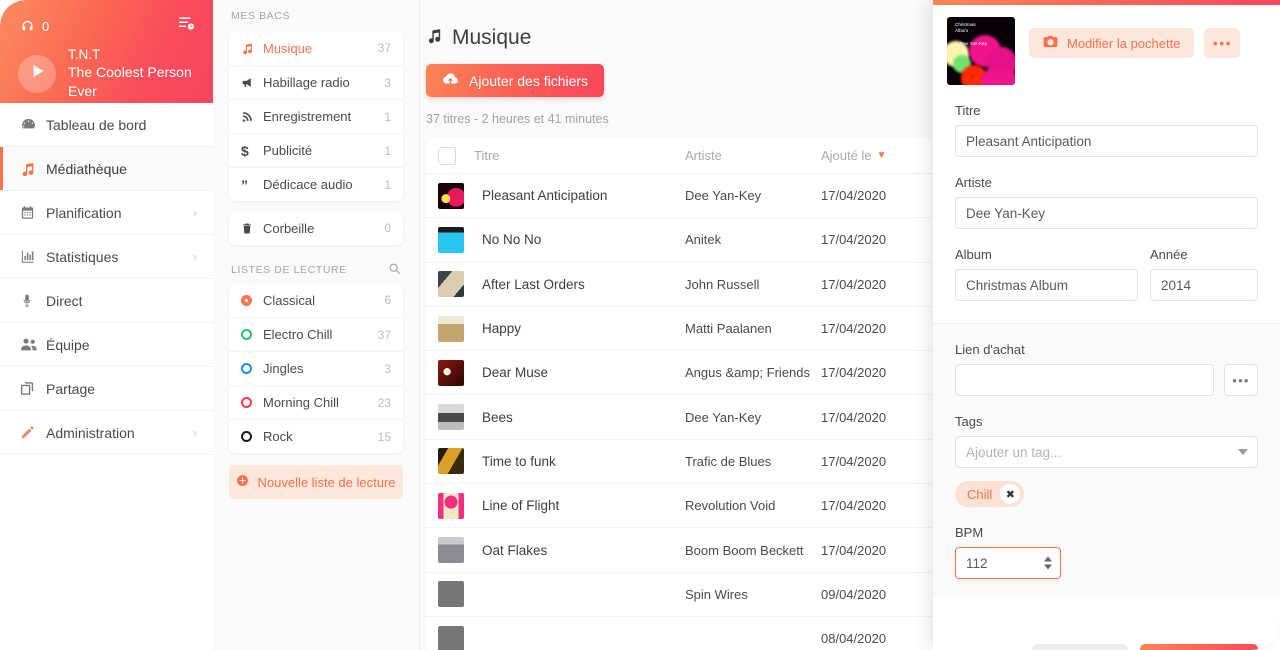 This screenshot has height=650, width=1280. I want to click on megaphone-icon, so click(252, 82).